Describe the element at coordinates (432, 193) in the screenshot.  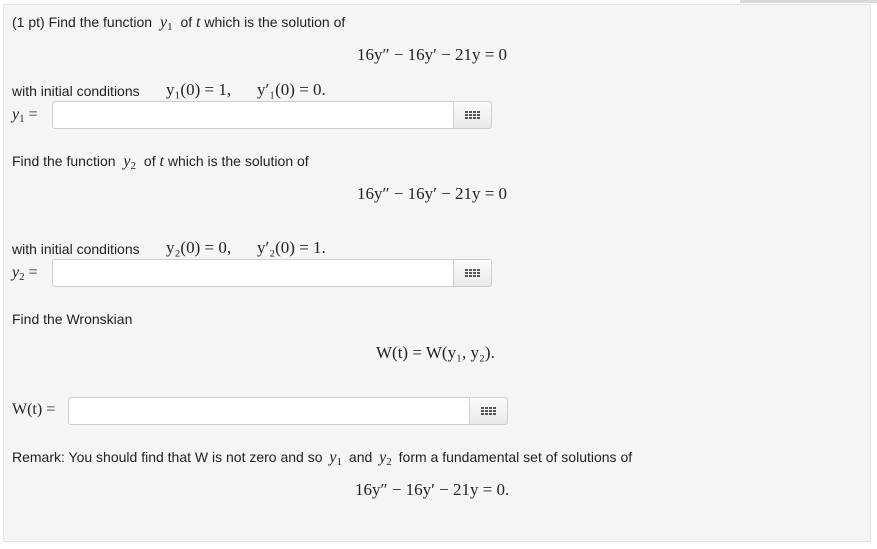
I see `equation-2: 16y″ − 16y′ − 21y = 0` at that location.